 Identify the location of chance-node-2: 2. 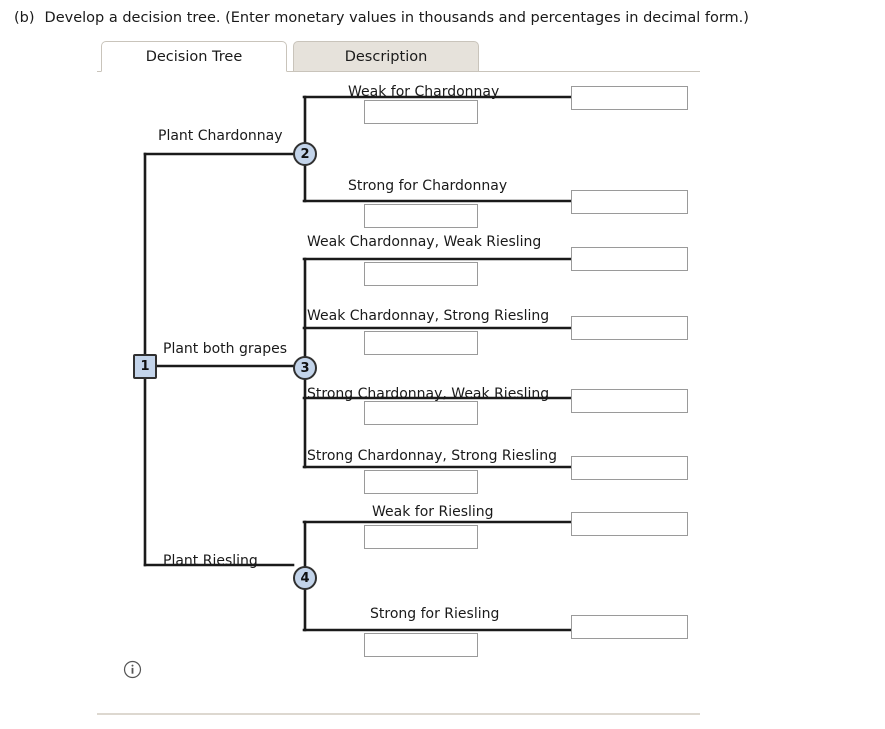
(305, 154).